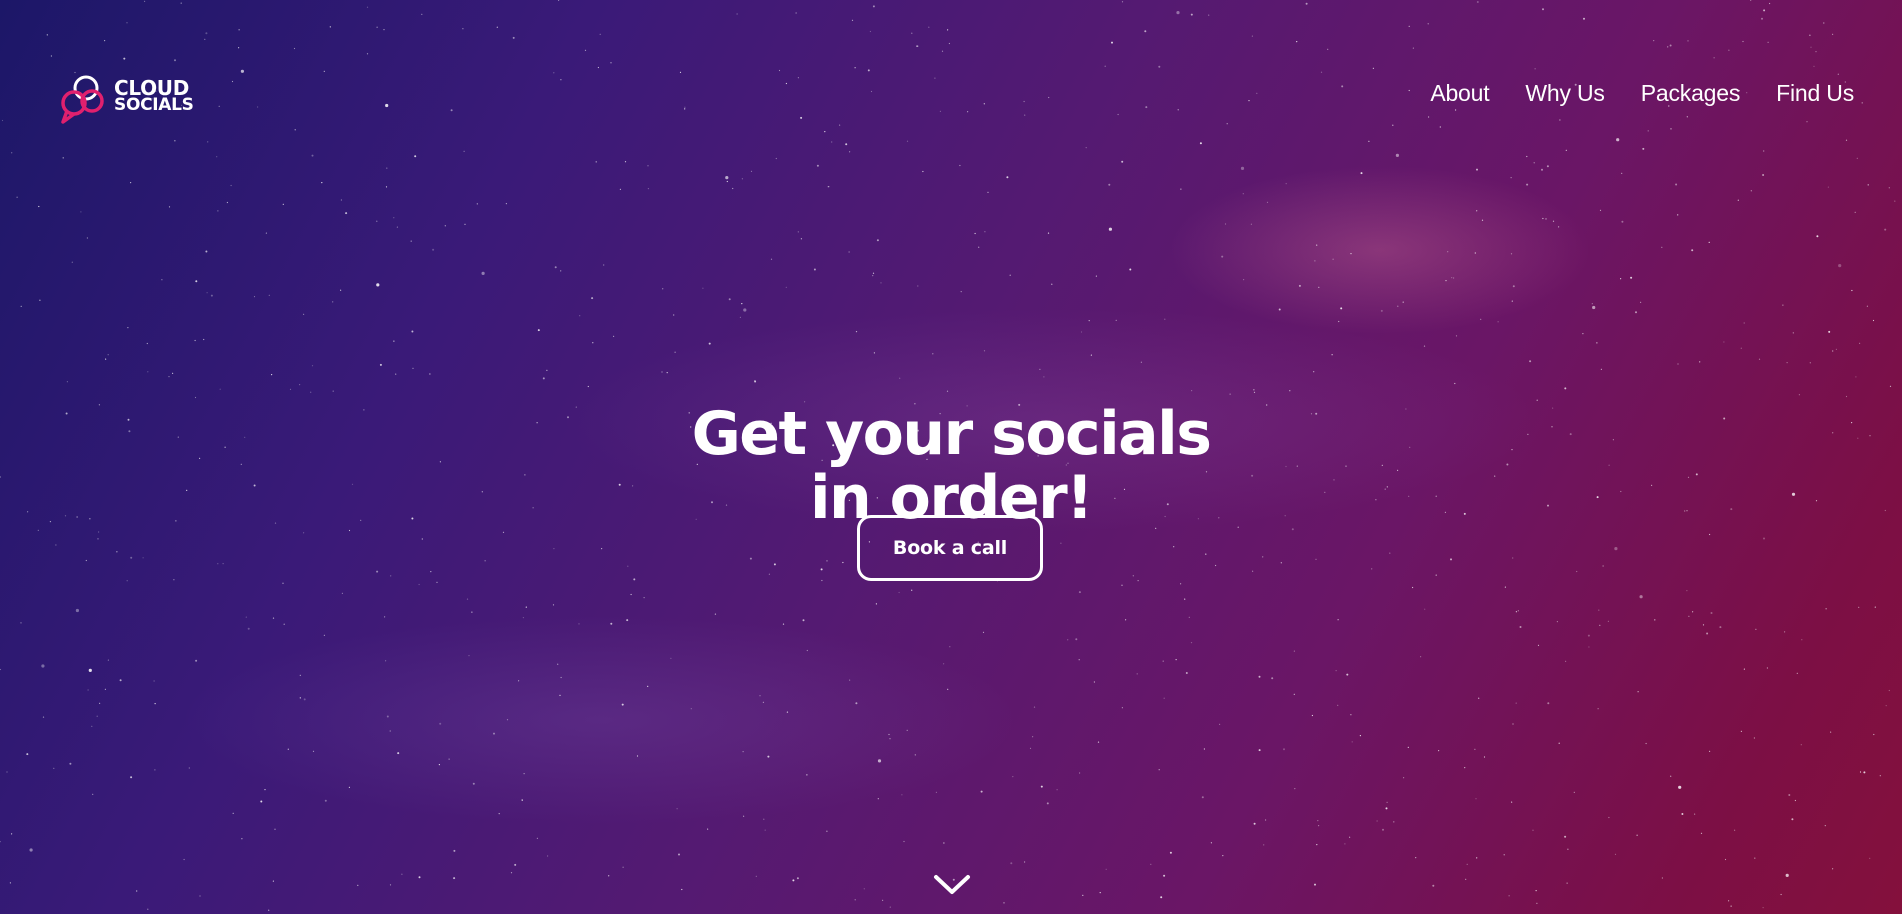 The height and width of the screenshot is (914, 1902). I want to click on speech-bubbles-logo-icon, so click(82, 99).